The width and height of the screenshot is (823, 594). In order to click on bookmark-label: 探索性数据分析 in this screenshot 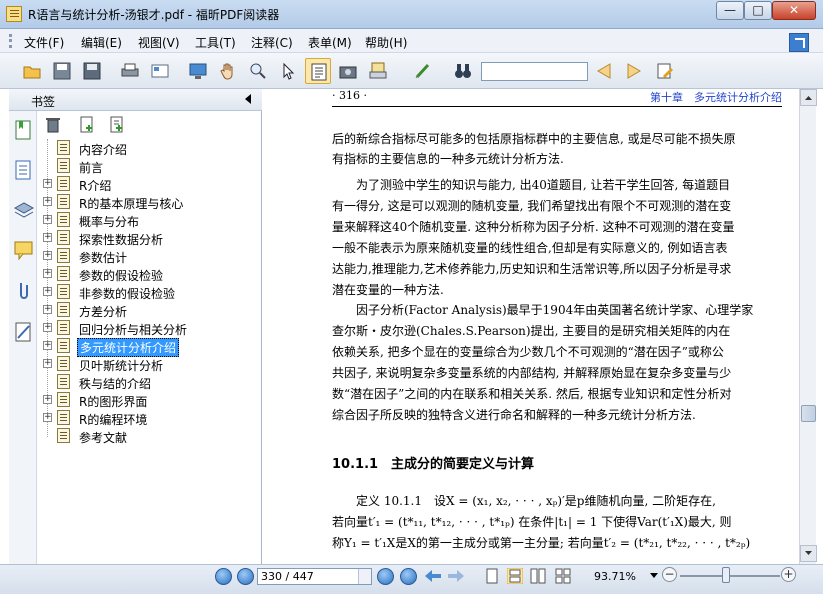, I will do `click(121, 239)`.